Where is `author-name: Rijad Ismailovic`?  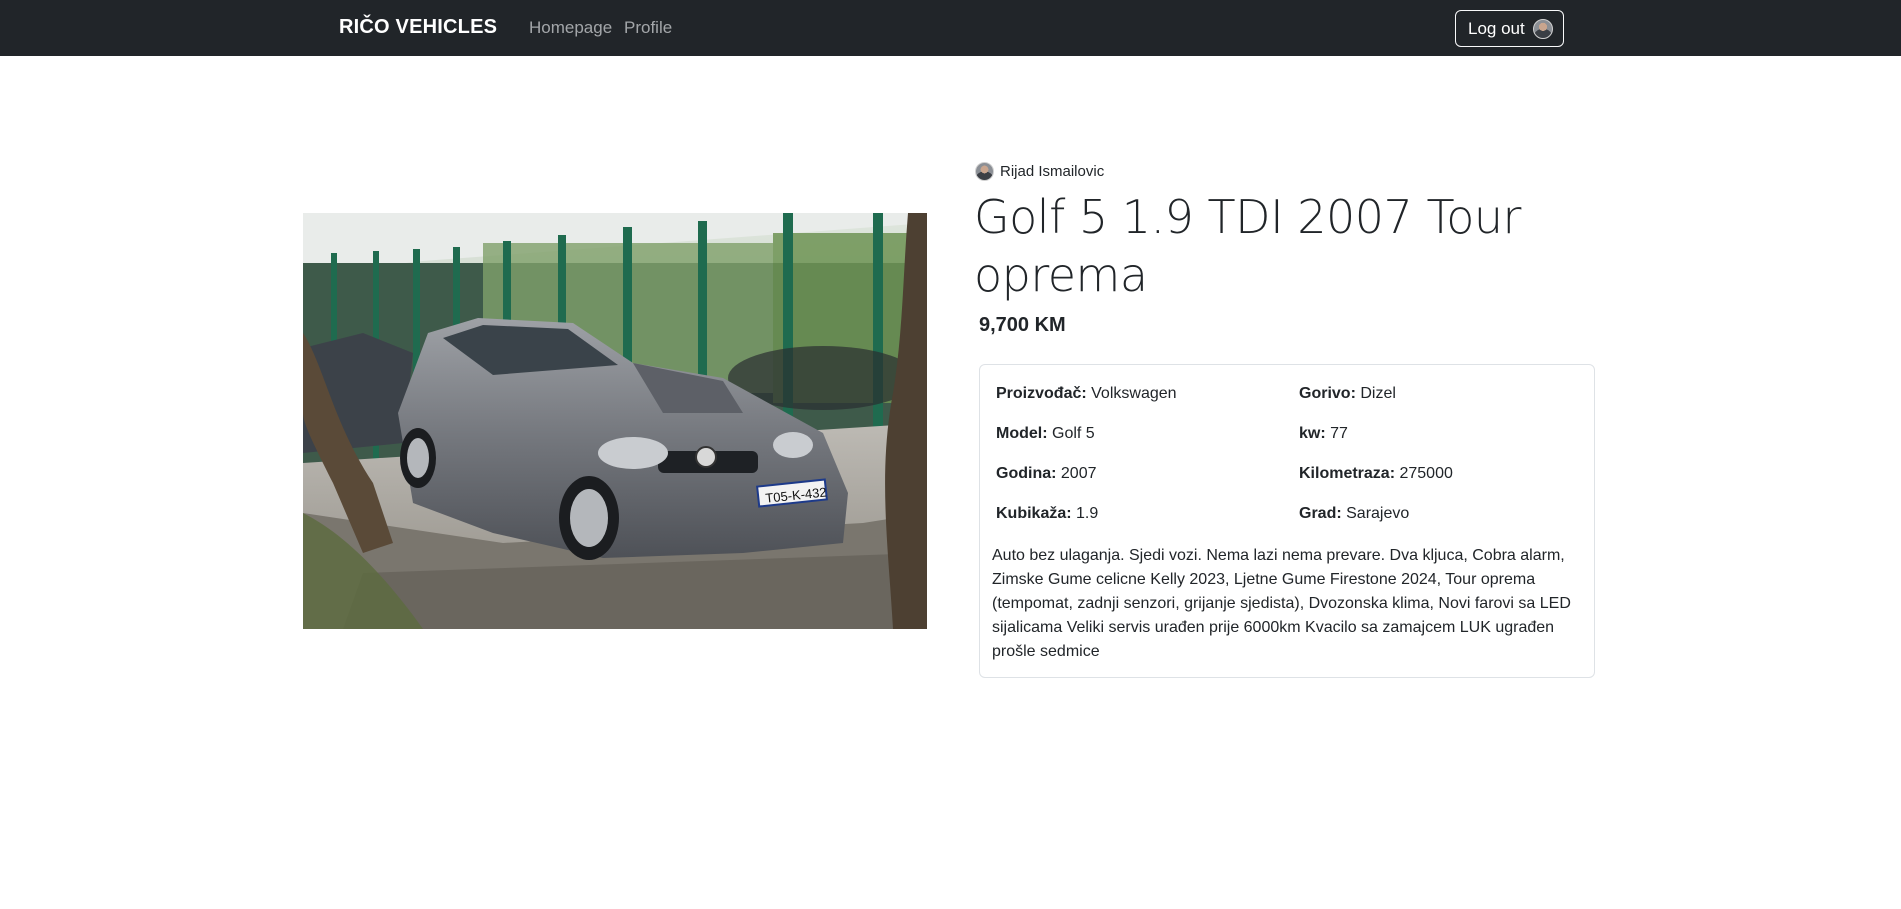 author-name: Rijad Ismailovic is located at coordinates (1052, 171).